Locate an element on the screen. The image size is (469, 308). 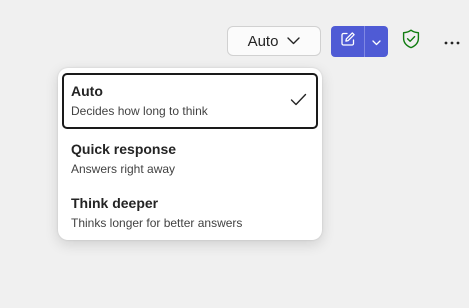
menu-item-auto: Auto Decides how long to think is located at coordinates (190, 101).